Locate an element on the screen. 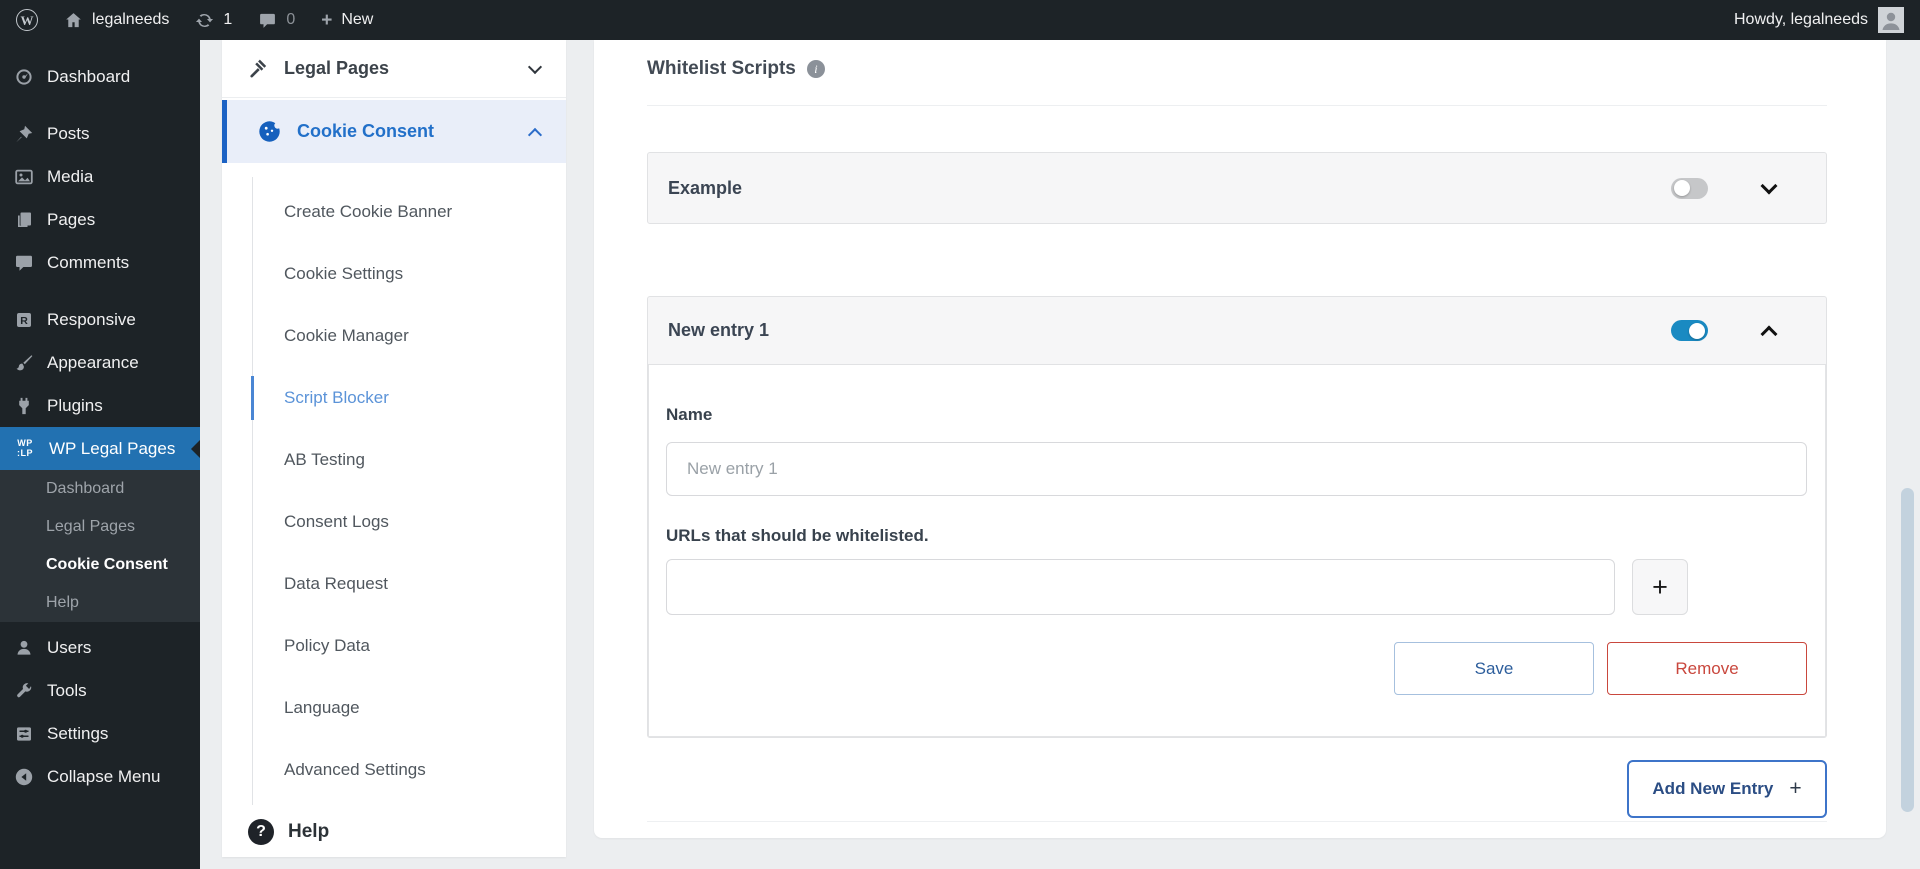 This screenshot has width=1920, height=869. collapse-menu-button: Collapse Menu is located at coordinates (100, 776).